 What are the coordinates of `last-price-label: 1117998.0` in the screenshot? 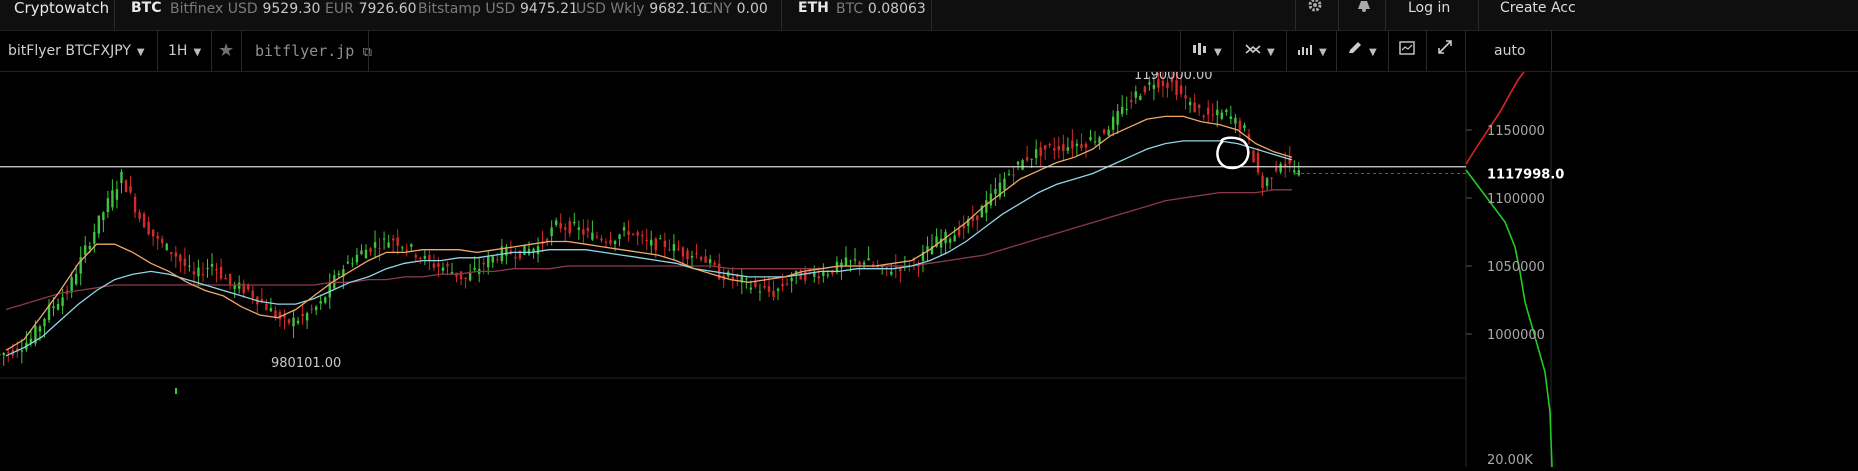 It's located at (1525, 175).